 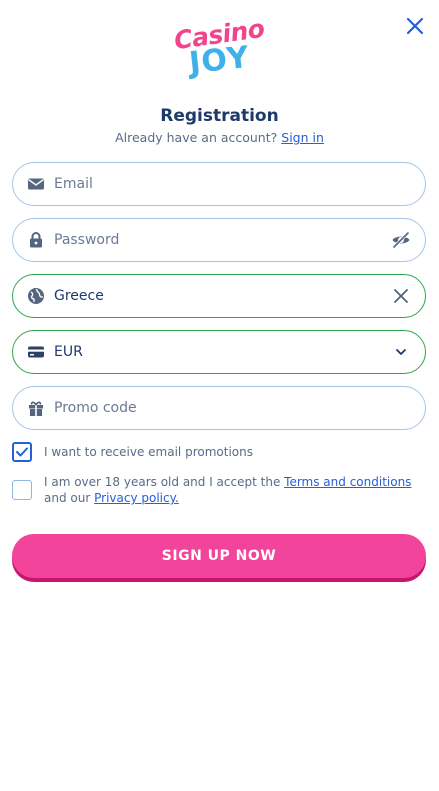 I want to click on currency-dropdown-toggle, so click(x=401, y=352).